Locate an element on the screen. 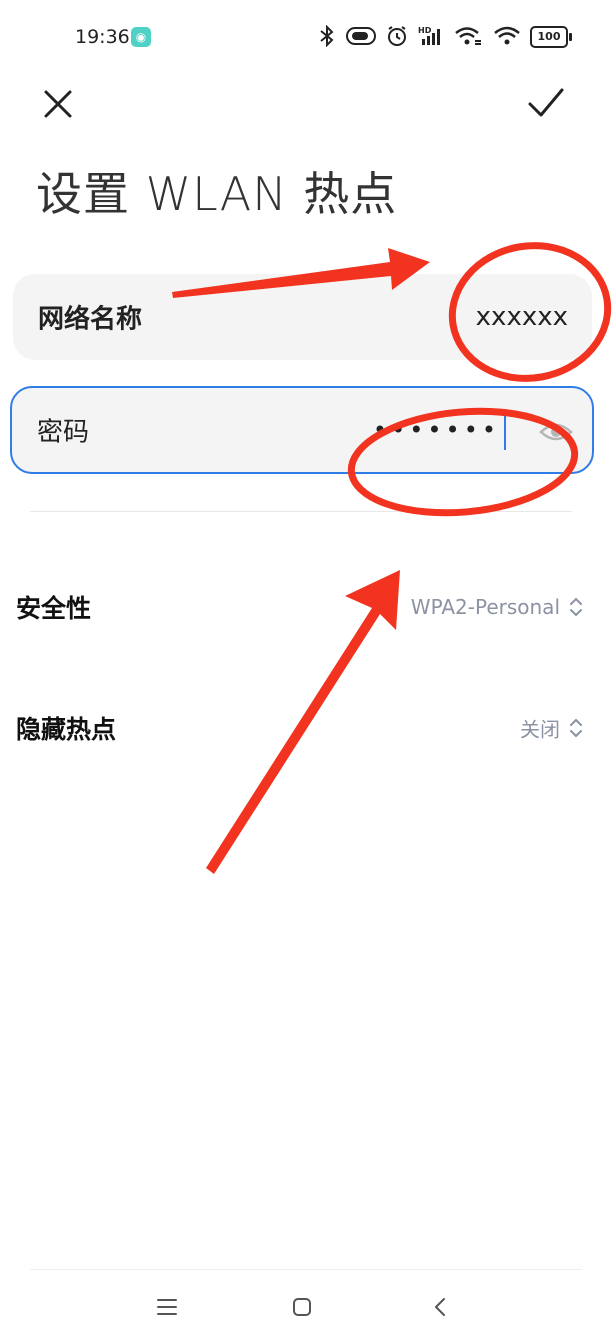 This screenshot has height=1328, width=612. close-icon is located at coordinates (58, 104).